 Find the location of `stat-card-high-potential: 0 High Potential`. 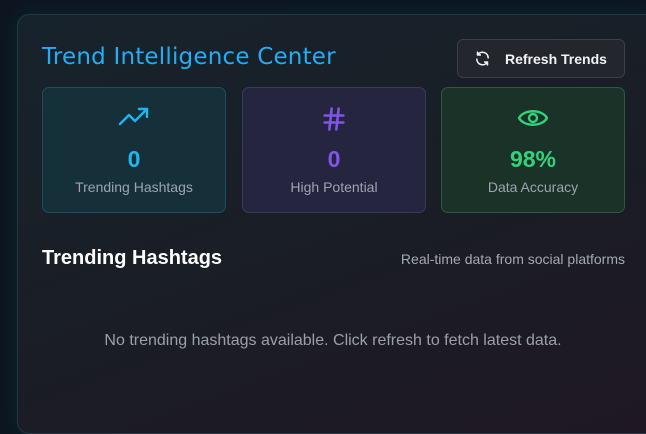

stat-card-high-potential: 0 High Potential is located at coordinates (334, 150).